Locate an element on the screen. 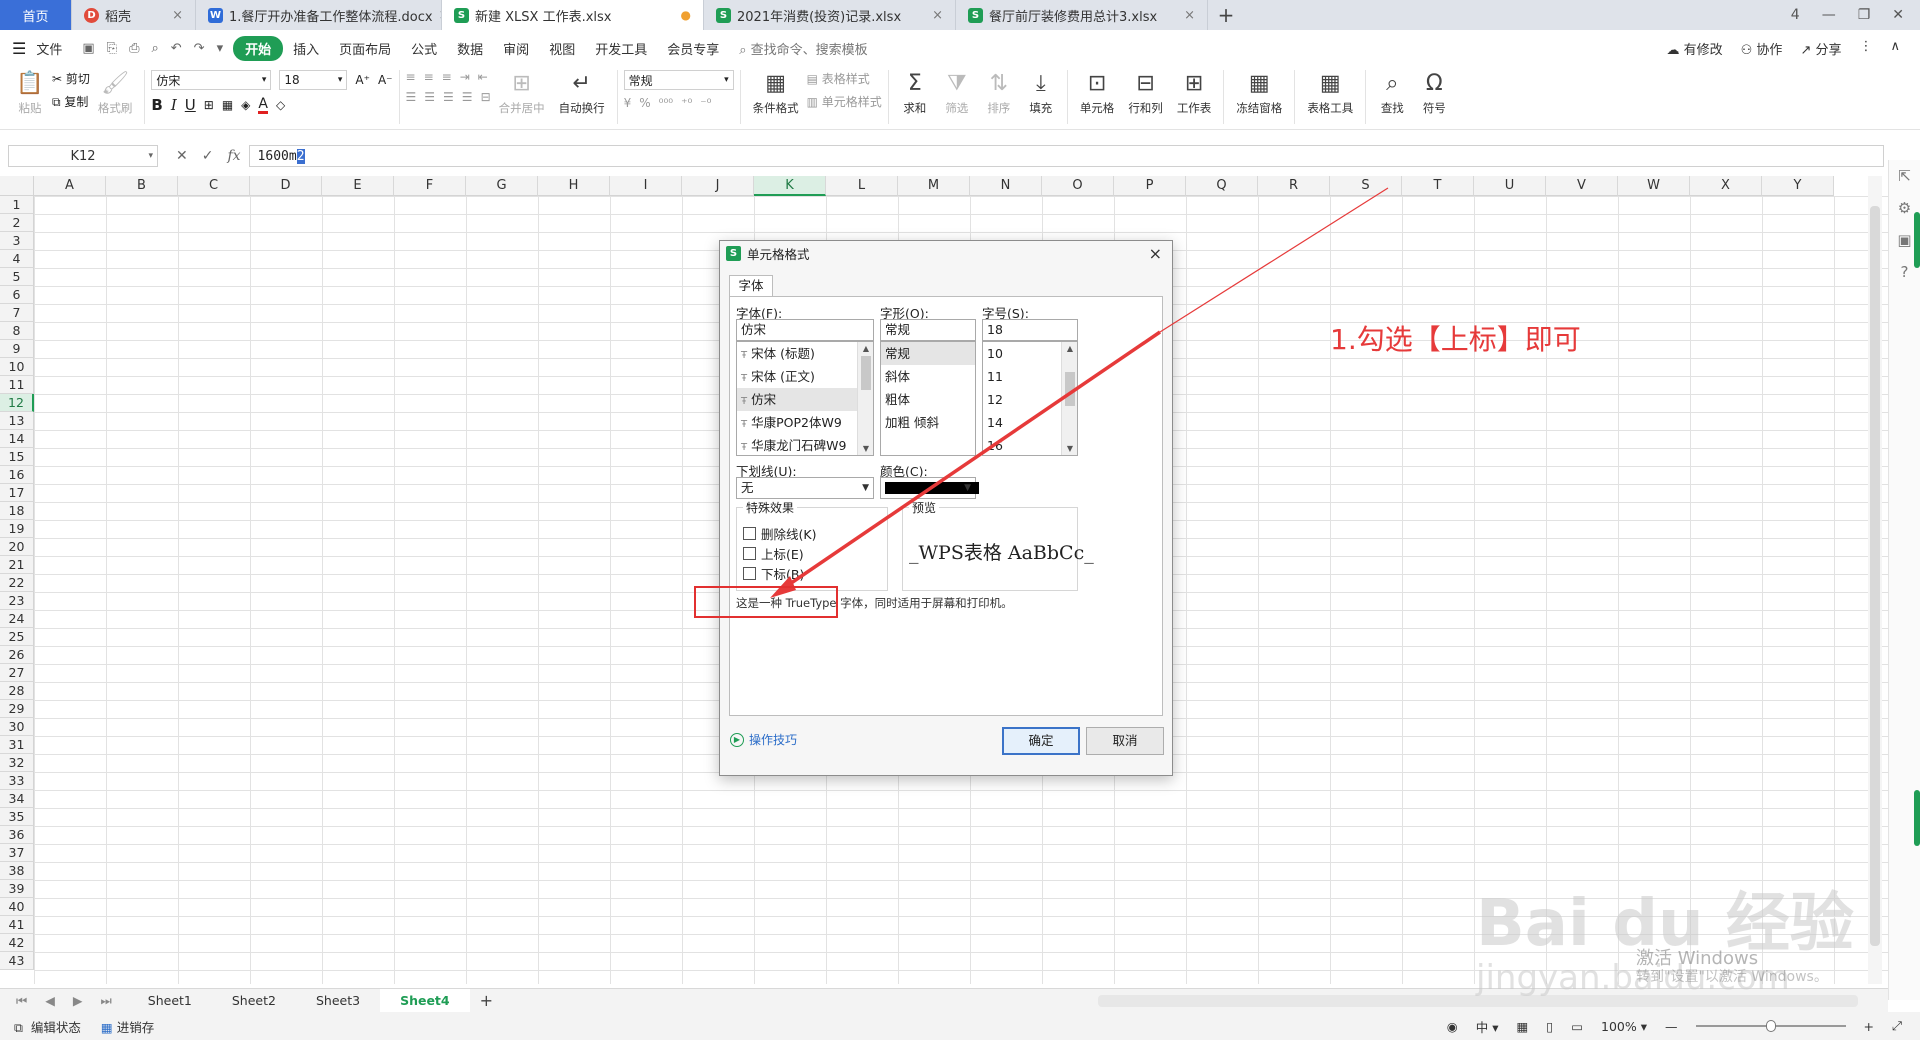  distribute-icon: ⊟ is located at coordinates (486, 97).